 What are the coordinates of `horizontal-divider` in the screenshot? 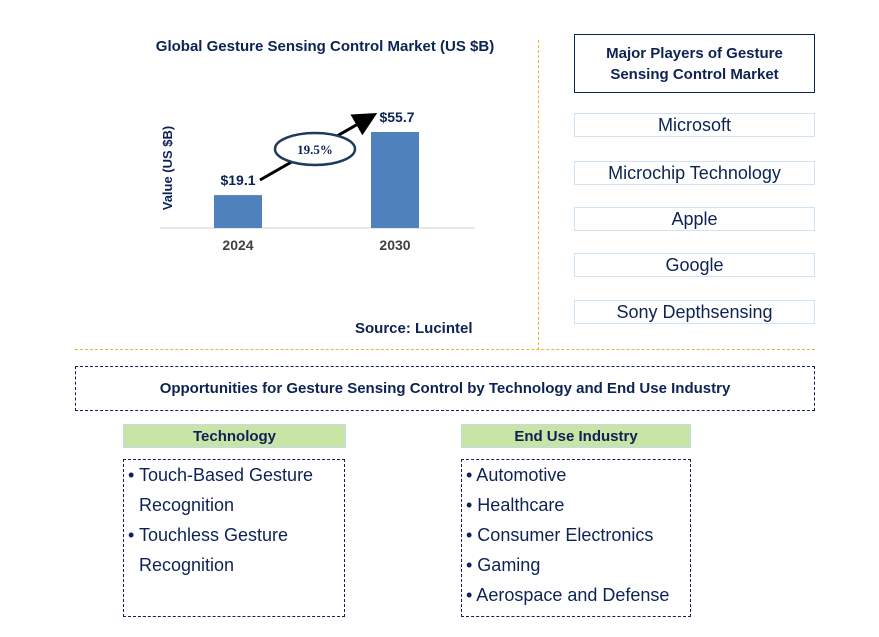 It's located at (445, 349).